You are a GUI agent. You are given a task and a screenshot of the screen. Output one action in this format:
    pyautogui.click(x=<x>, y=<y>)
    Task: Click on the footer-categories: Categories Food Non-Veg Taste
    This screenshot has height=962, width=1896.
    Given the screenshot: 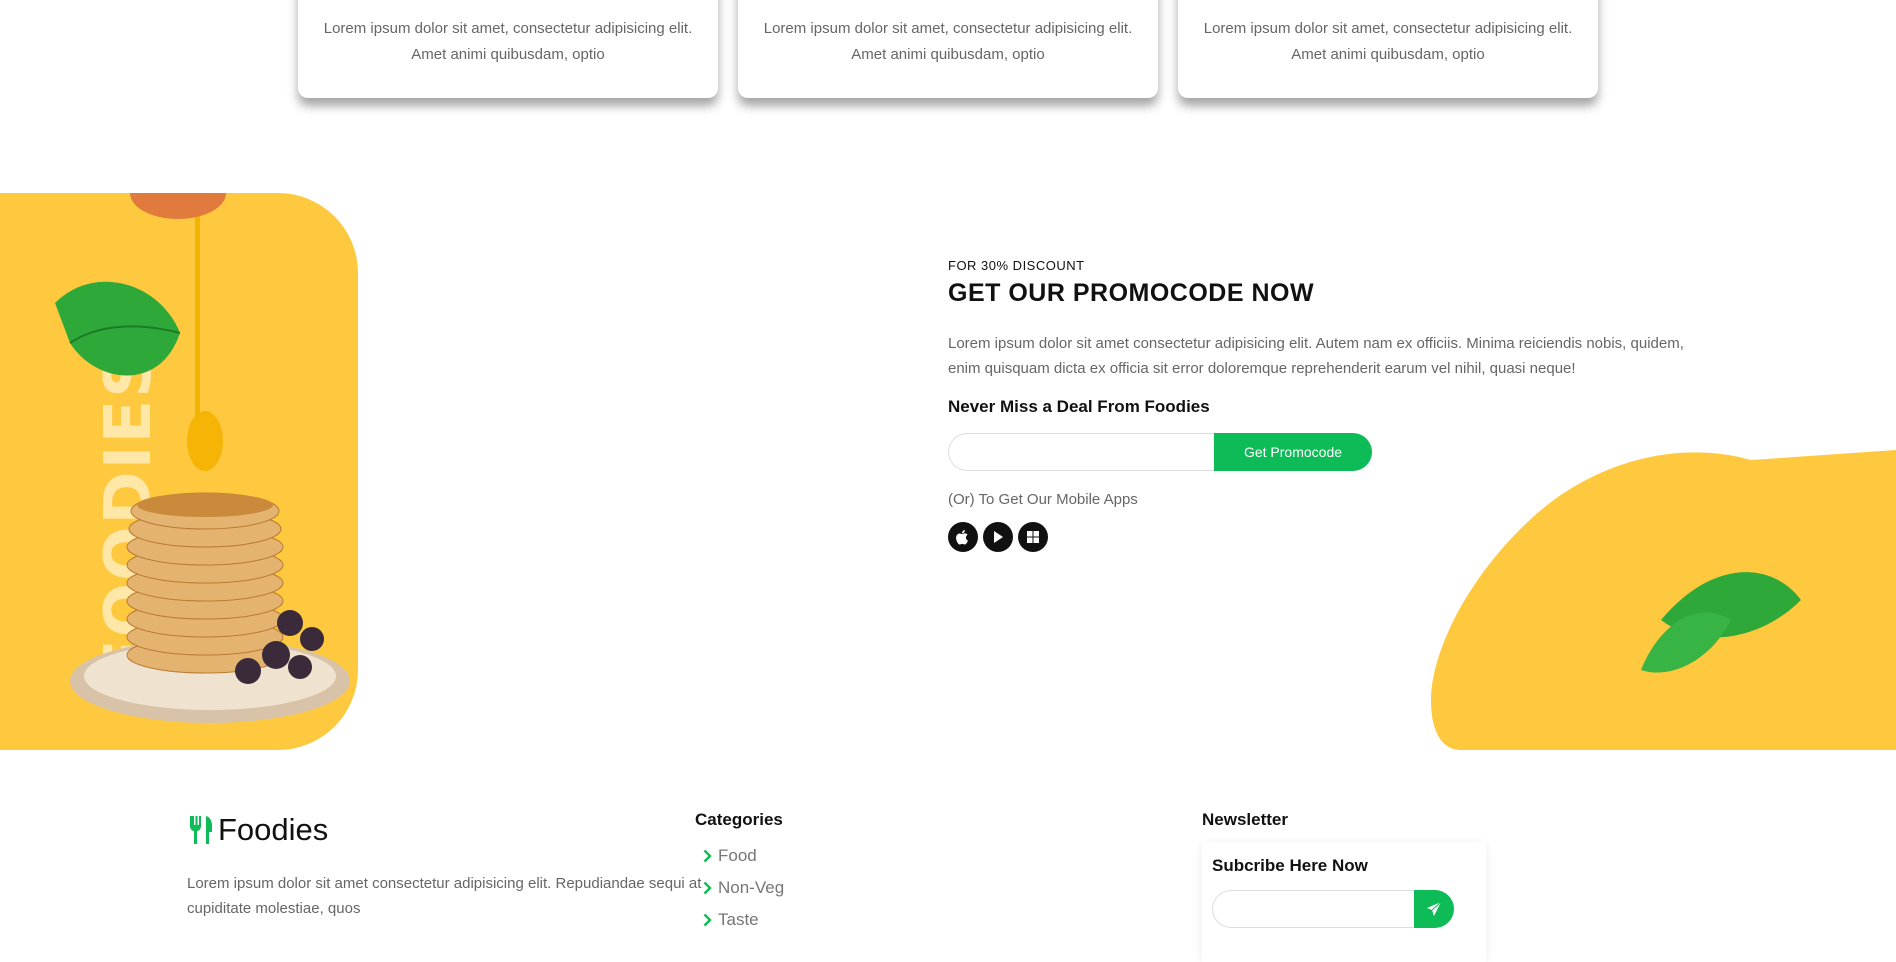 What is the action you would take?
    pyautogui.click(x=739, y=873)
    